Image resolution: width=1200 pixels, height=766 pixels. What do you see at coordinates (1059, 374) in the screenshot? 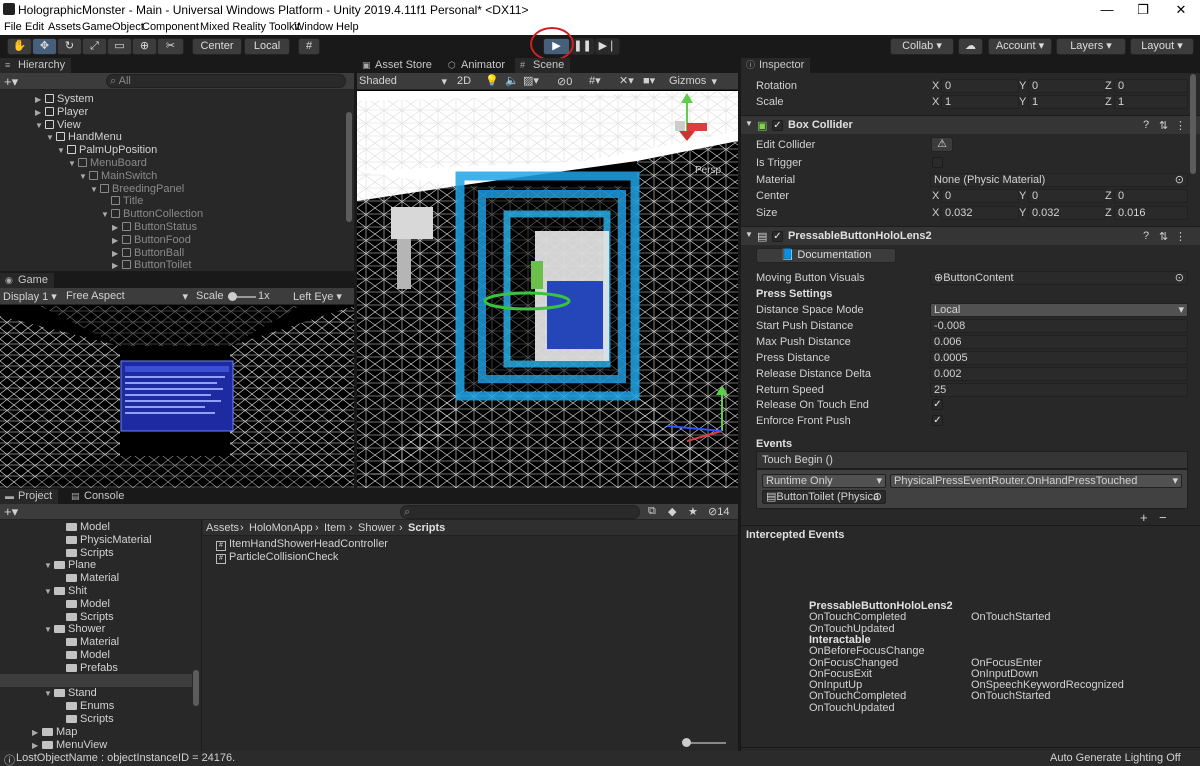
I see `press-setting-field: 0.002` at bounding box center [1059, 374].